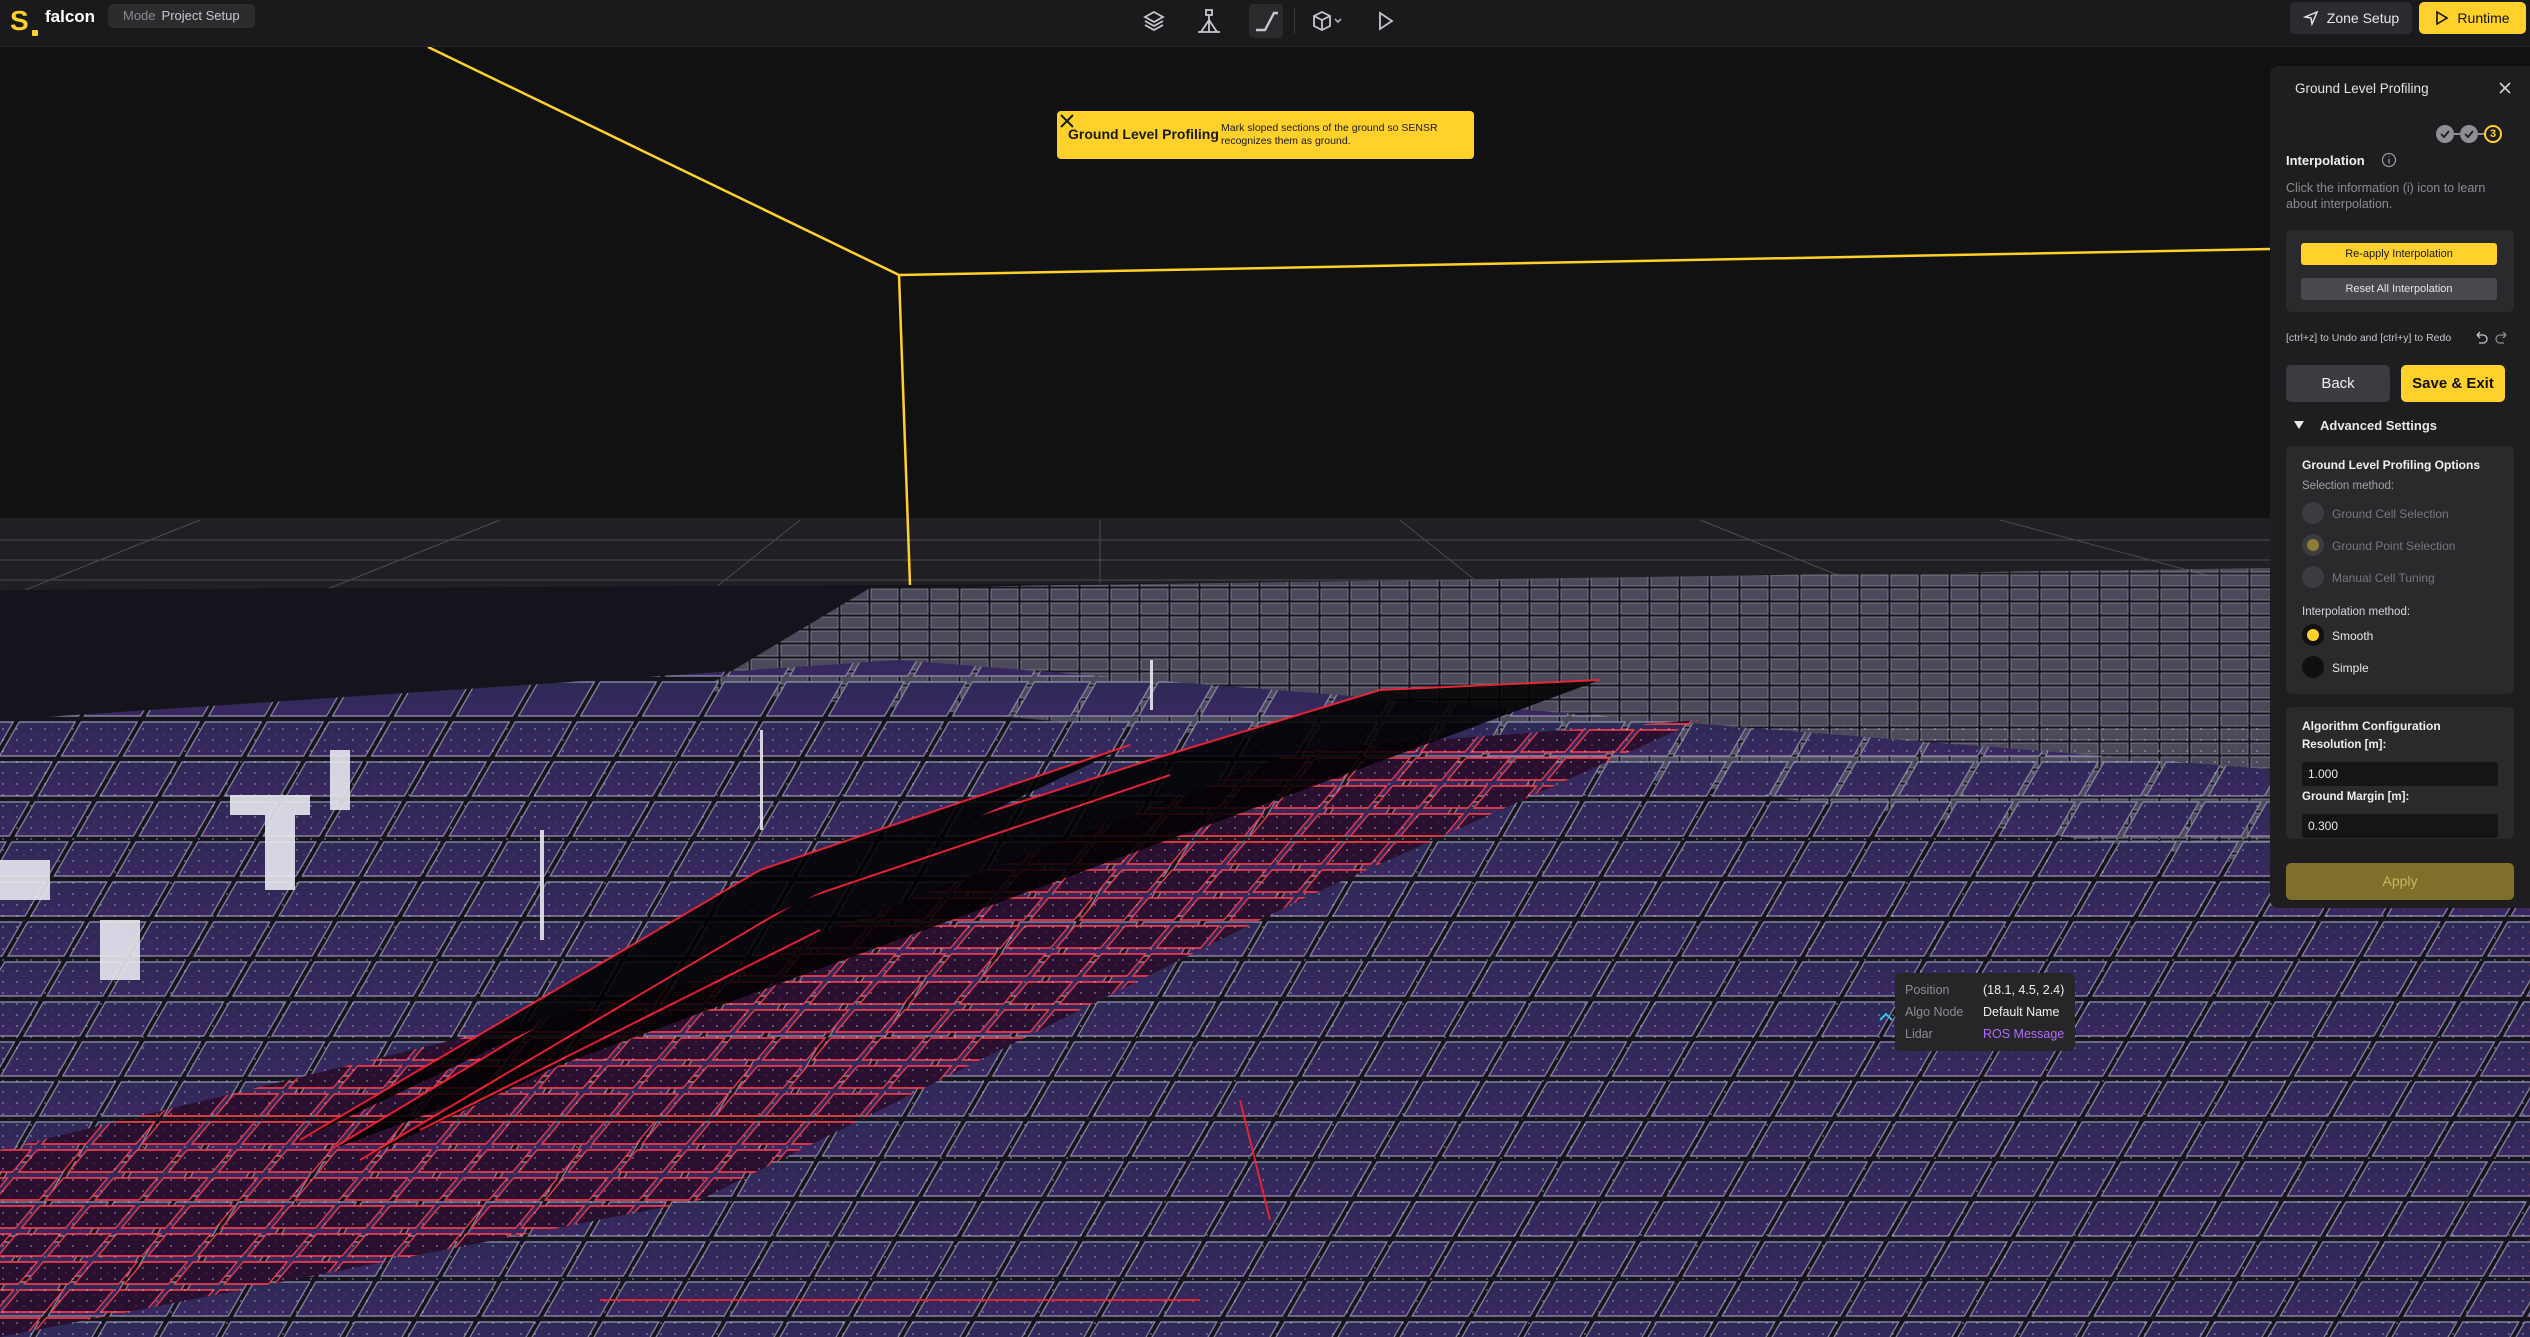 The width and height of the screenshot is (2530, 1337). I want to click on redo-icon, so click(2502, 337).